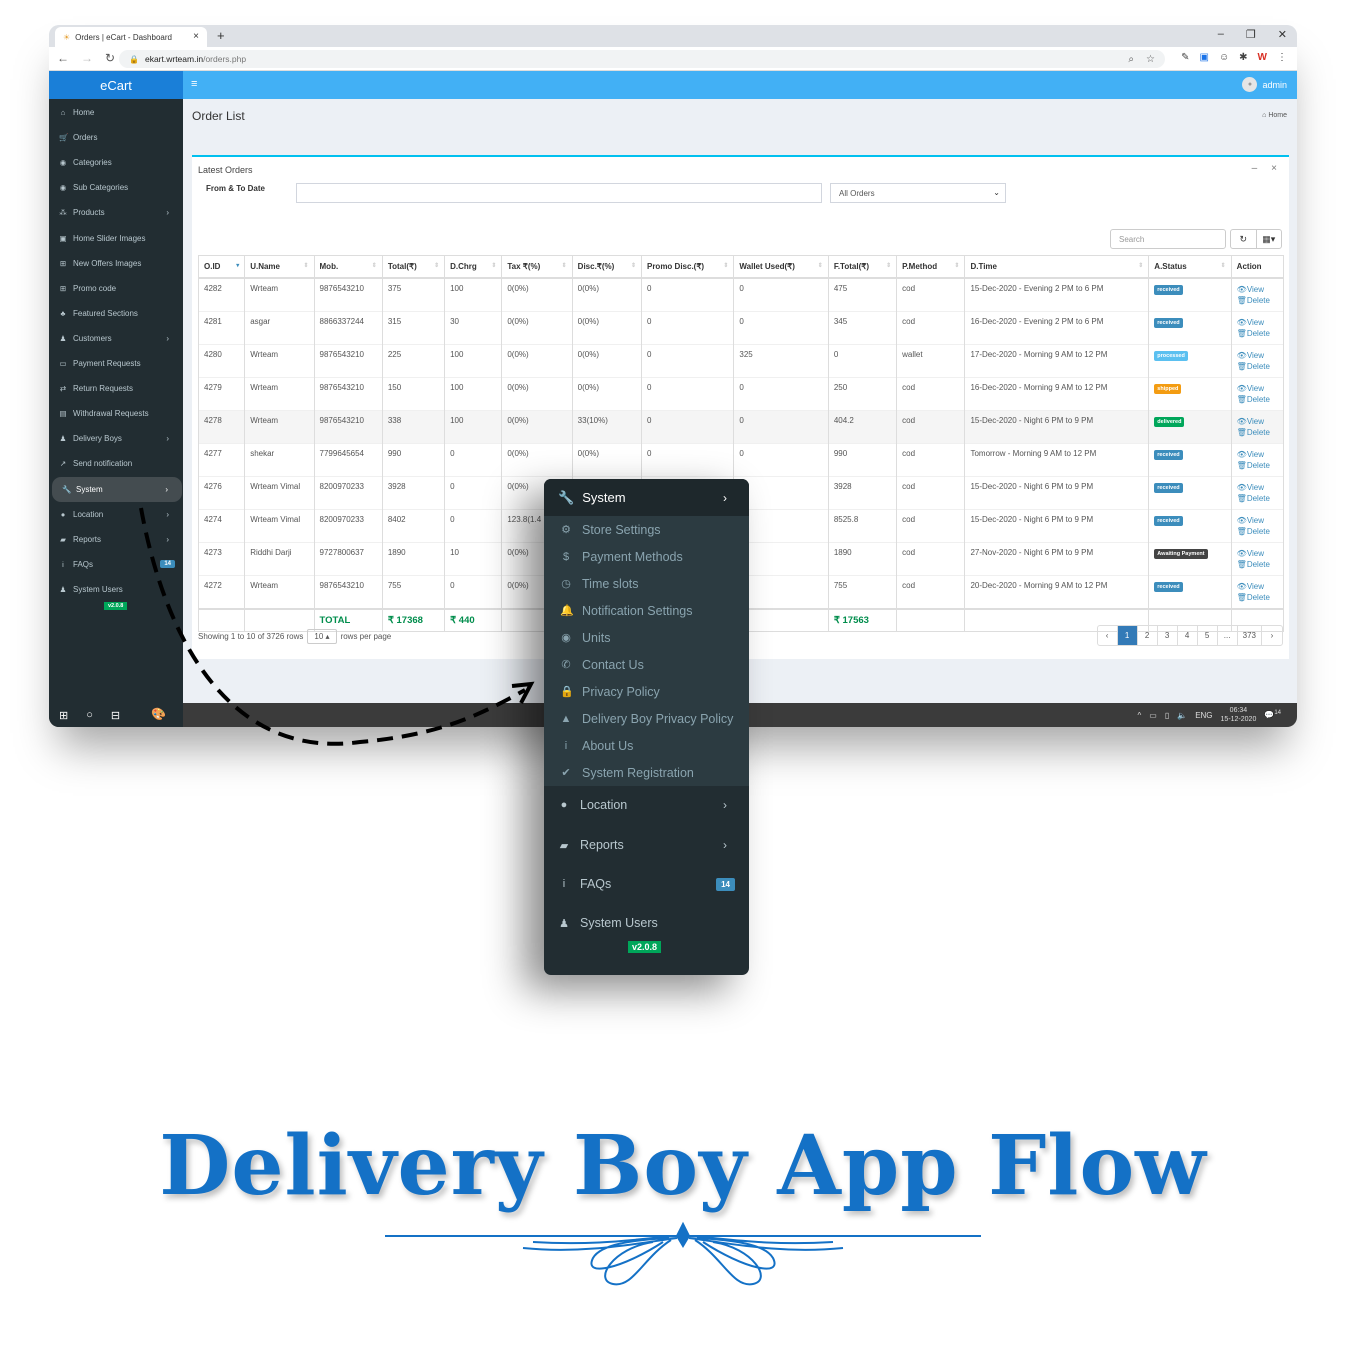 The width and height of the screenshot is (1366, 1362). Describe the element at coordinates (131, 37) in the screenshot. I see `browser-tab: ☀ Orders | eCart - Dashboard ×` at that location.